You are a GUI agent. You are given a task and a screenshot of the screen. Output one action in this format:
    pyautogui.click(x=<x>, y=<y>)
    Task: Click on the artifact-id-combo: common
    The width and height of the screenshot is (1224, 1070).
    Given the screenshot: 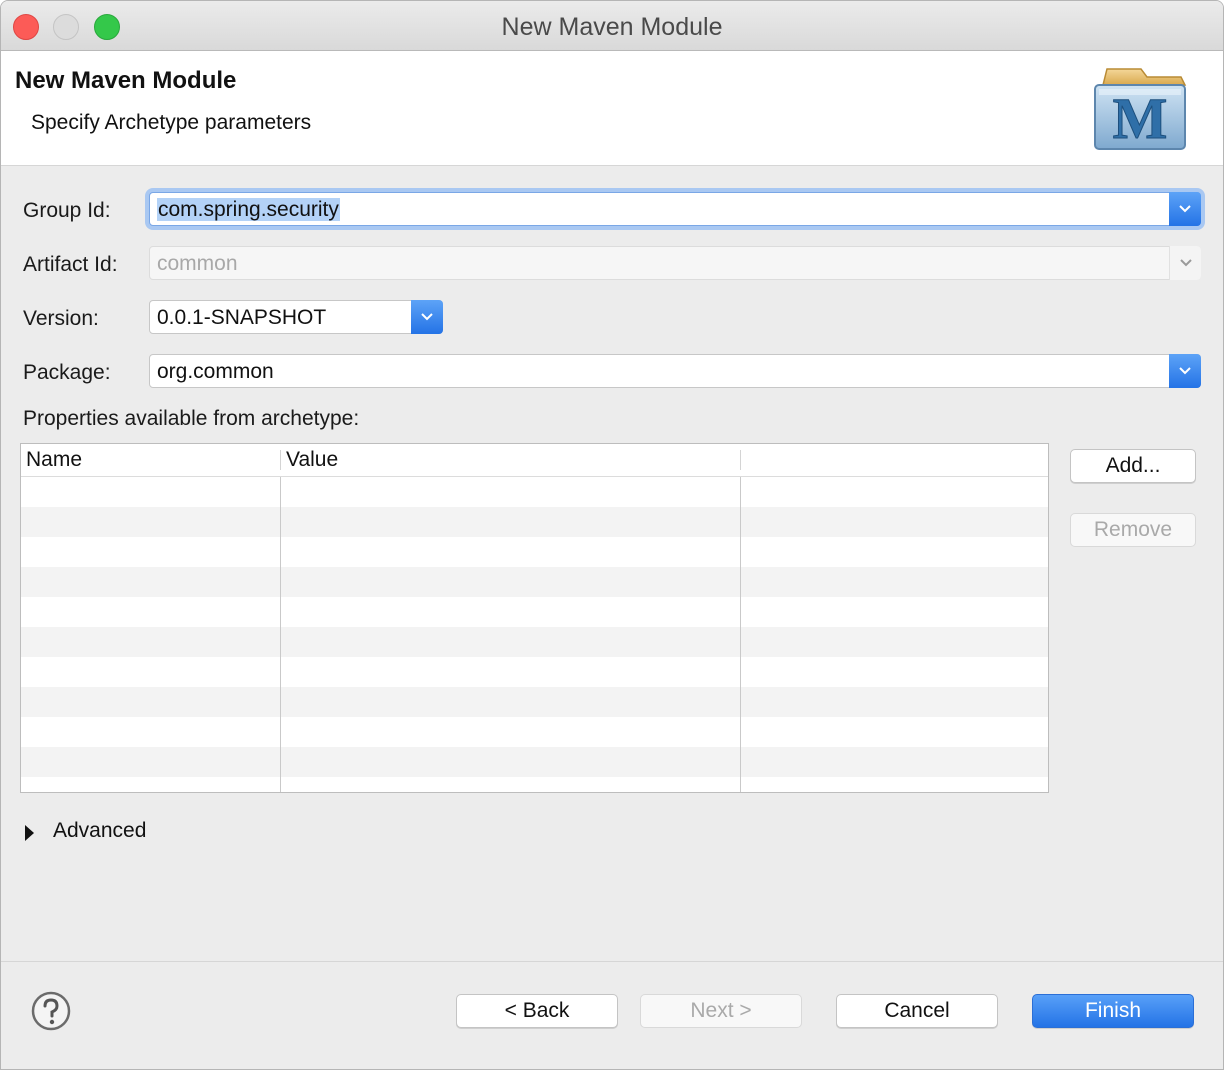 What is the action you would take?
    pyautogui.click(x=675, y=263)
    